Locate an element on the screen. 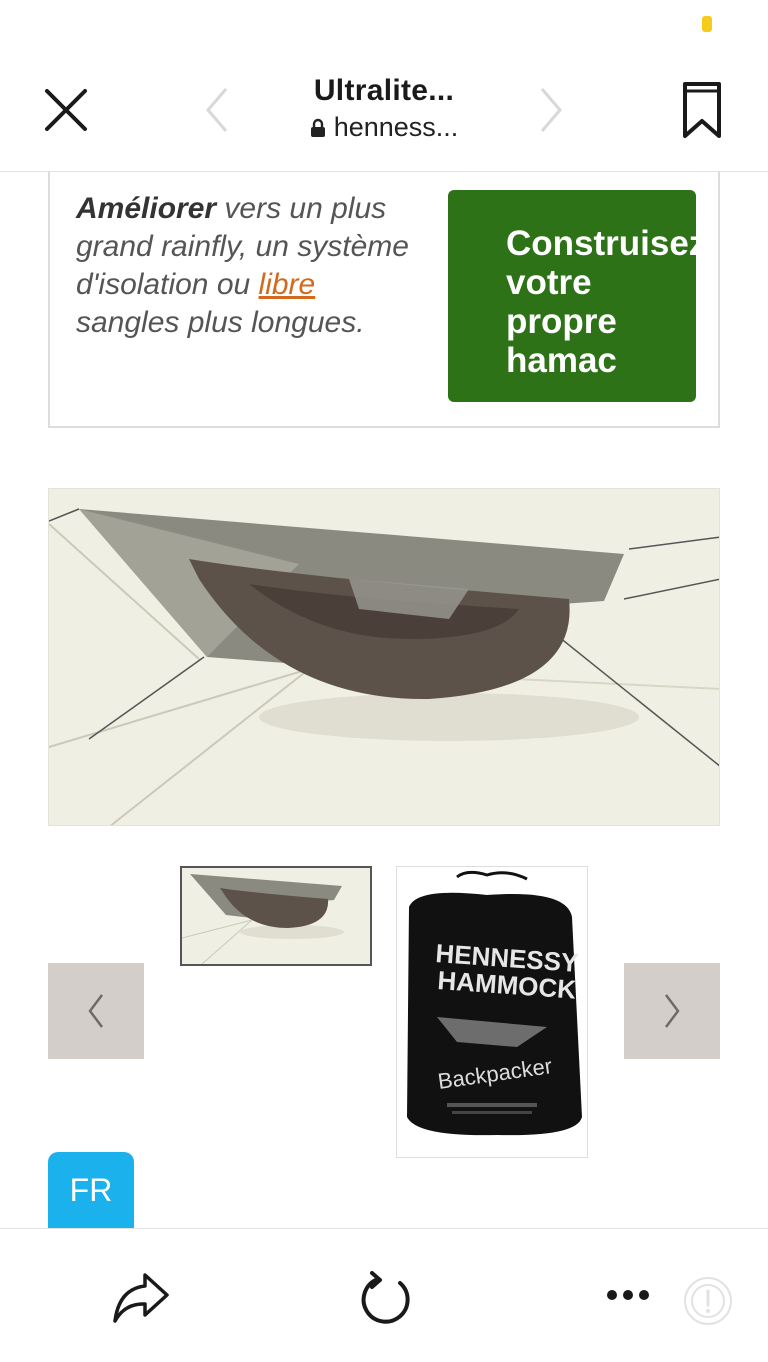 This screenshot has width=768, height=1362. bookmark-button is located at coordinates (702, 110).